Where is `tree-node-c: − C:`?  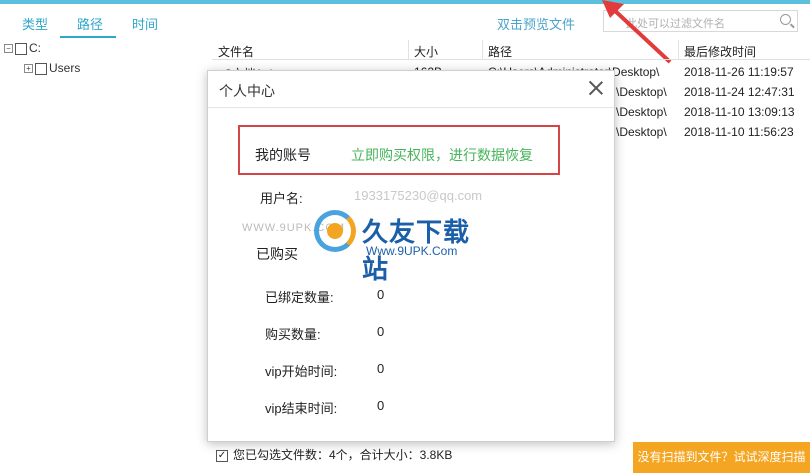
tree-node-c: − C: is located at coordinates (42, 50).